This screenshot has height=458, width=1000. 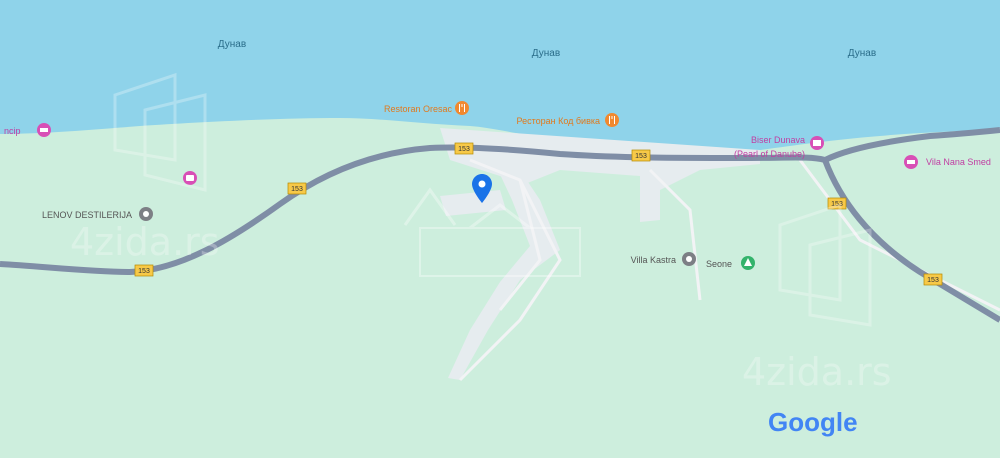 What do you see at coordinates (778, 140) in the screenshot?
I see `svg-text: Biser Dunava` at bounding box center [778, 140].